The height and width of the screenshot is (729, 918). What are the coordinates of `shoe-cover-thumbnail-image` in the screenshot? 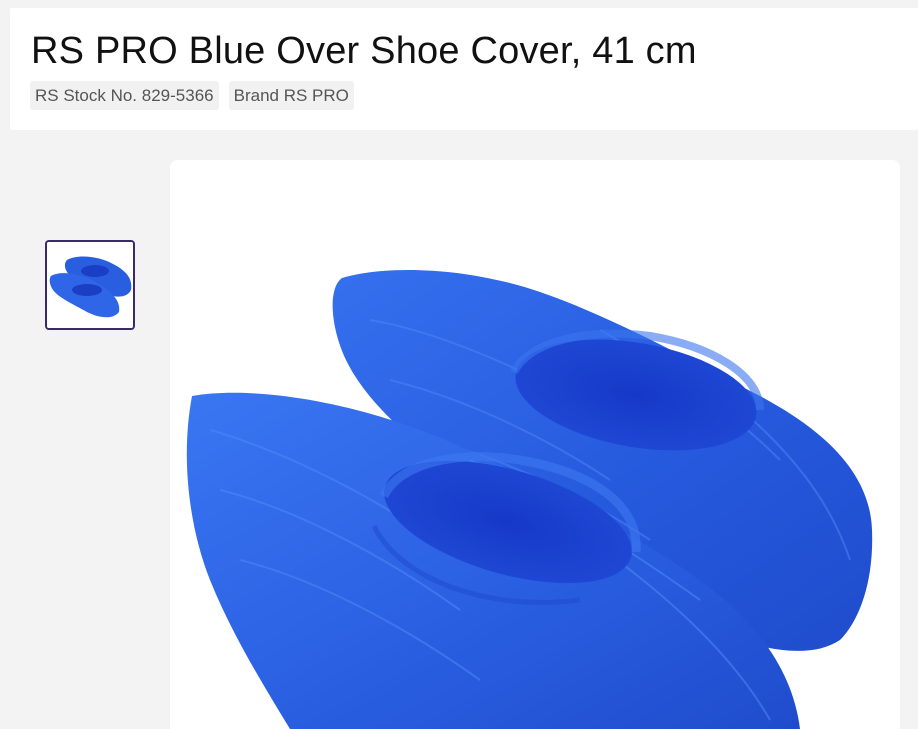 It's located at (90, 285).